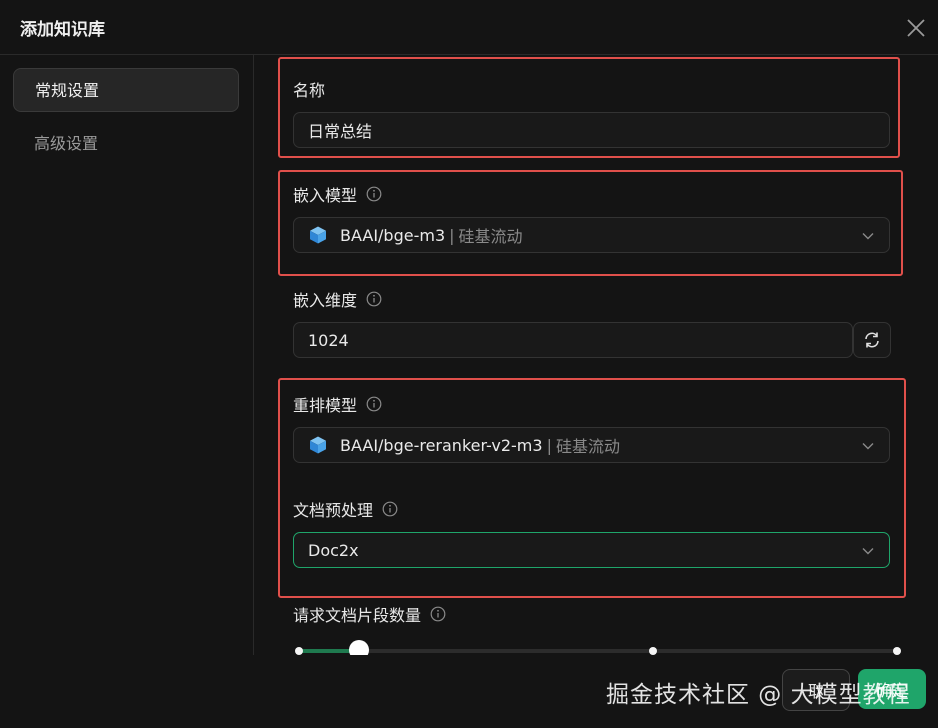 The image size is (938, 728). I want to click on chunk-count-label: 请求文档片段数量, so click(369, 614).